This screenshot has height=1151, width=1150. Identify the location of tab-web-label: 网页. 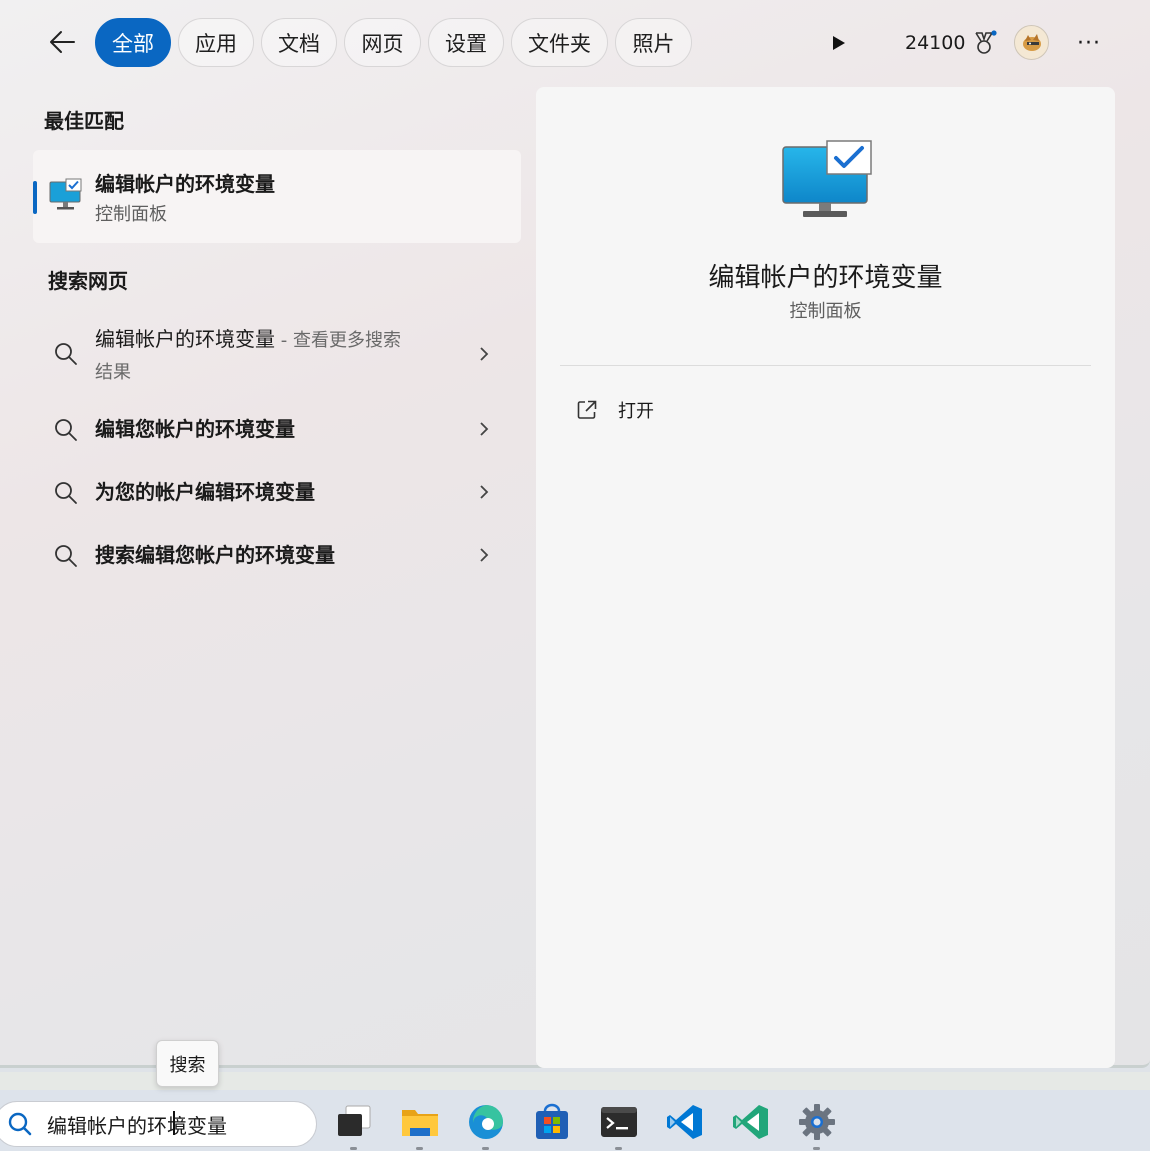
(382, 43).